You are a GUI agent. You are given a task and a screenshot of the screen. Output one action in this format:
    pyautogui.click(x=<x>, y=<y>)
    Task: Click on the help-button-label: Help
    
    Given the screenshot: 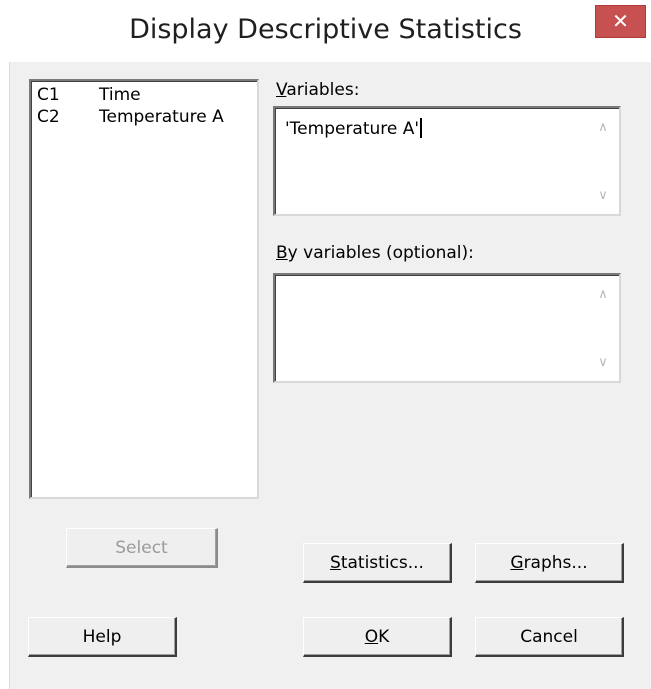 What is the action you would take?
    pyautogui.click(x=102, y=637)
    